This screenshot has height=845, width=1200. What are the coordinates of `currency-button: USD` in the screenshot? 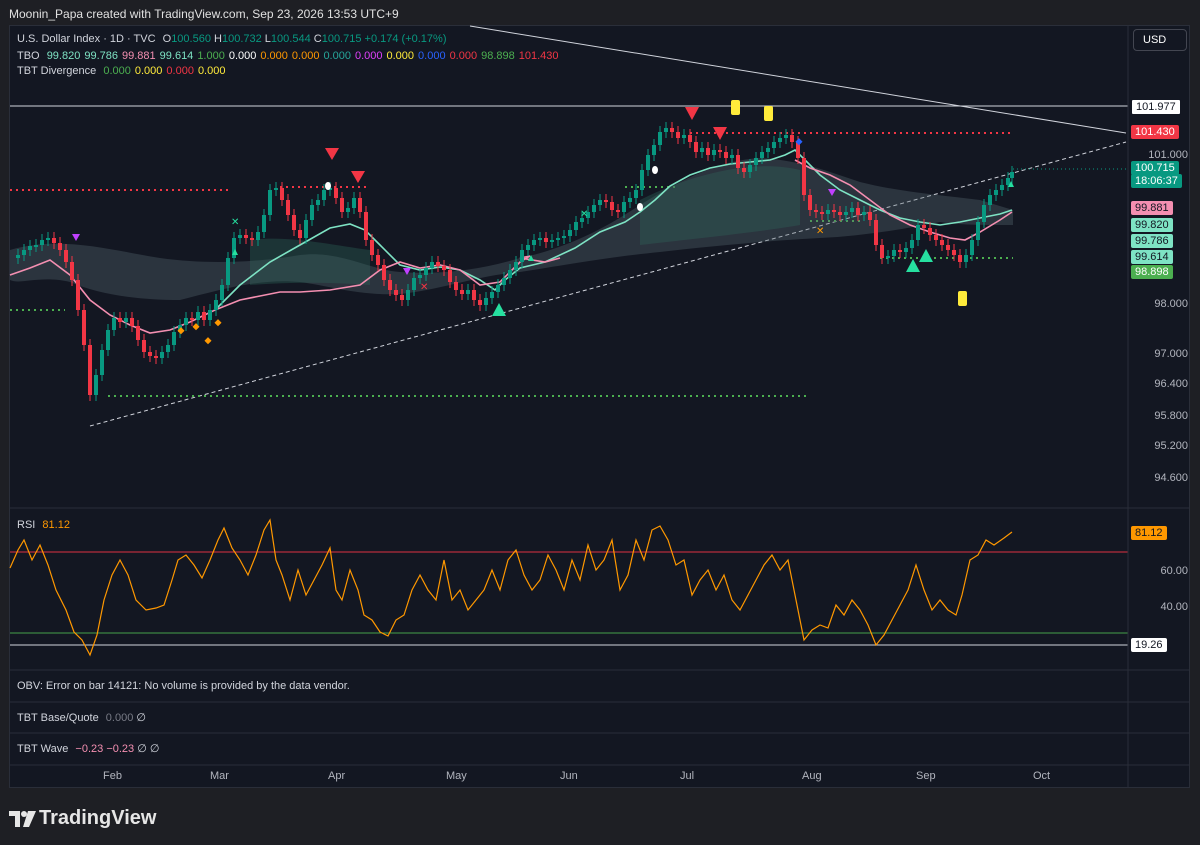 It's located at (1160, 40).